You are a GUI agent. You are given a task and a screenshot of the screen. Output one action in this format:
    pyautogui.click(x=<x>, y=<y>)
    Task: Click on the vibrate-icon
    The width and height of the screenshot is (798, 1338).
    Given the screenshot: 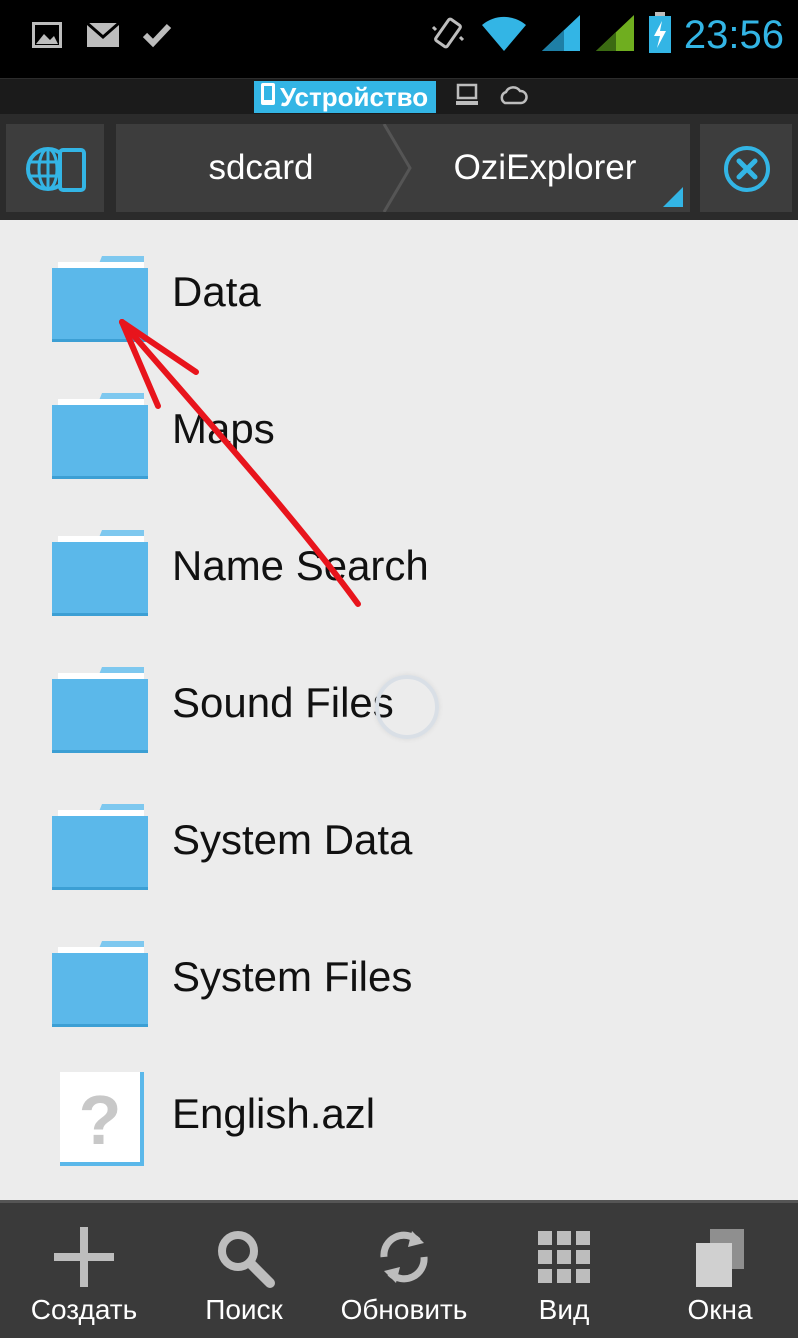 What is the action you would take?
    pyautogui.click(x=448, y=35)
    